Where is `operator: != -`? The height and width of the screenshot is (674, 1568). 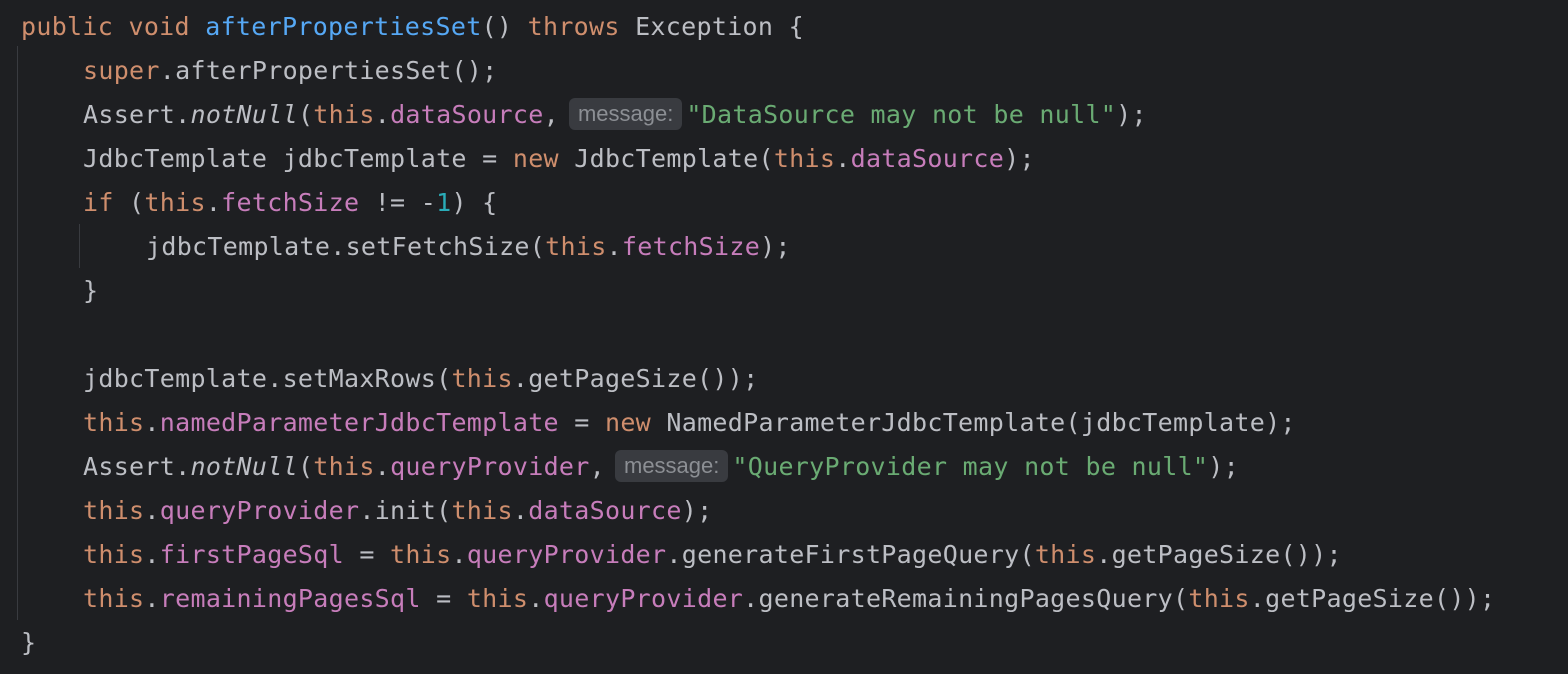
operator: != - is located at coordinates (398, 202).